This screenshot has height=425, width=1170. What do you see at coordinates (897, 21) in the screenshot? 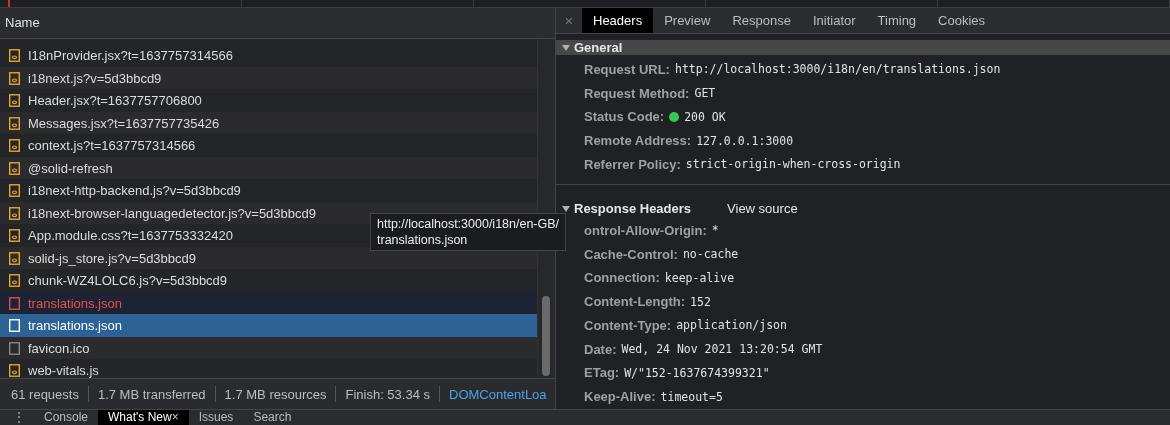
I see `detail-tab: Timing` at bounding box center [897, 21].